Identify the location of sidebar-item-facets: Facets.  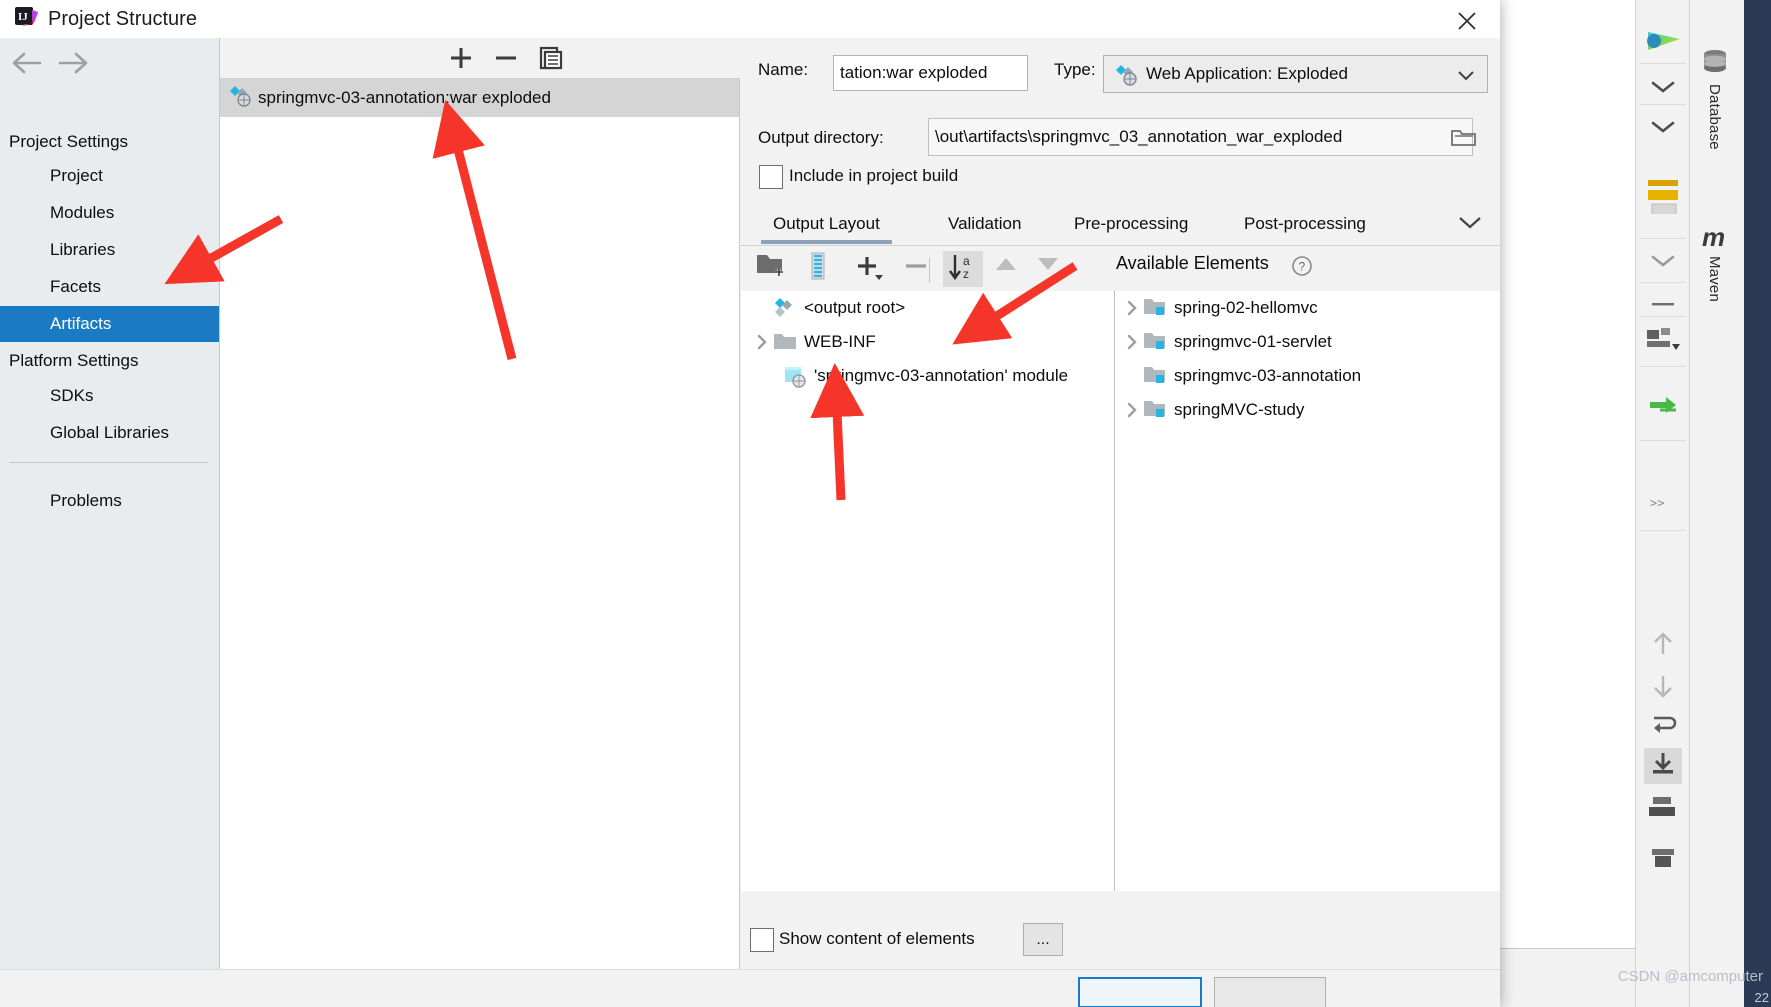
(109, 287).